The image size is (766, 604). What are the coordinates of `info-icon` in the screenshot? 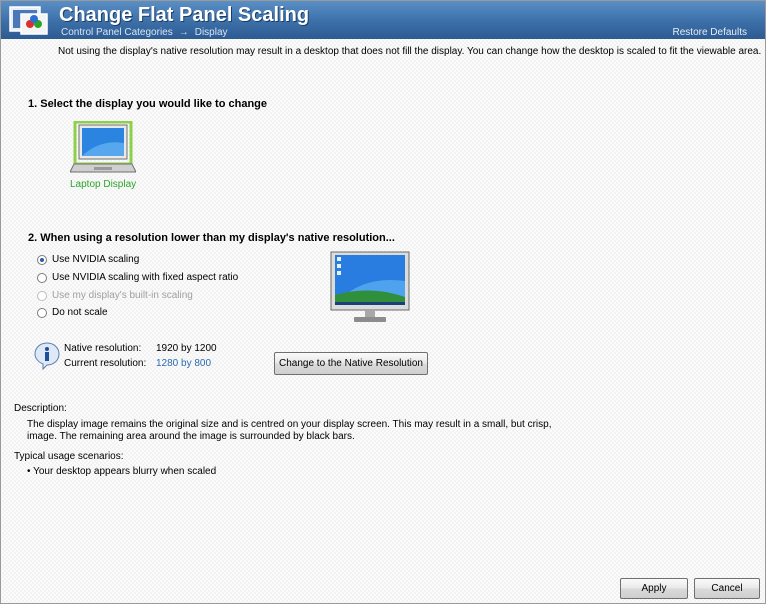 It's located at (47, 356).